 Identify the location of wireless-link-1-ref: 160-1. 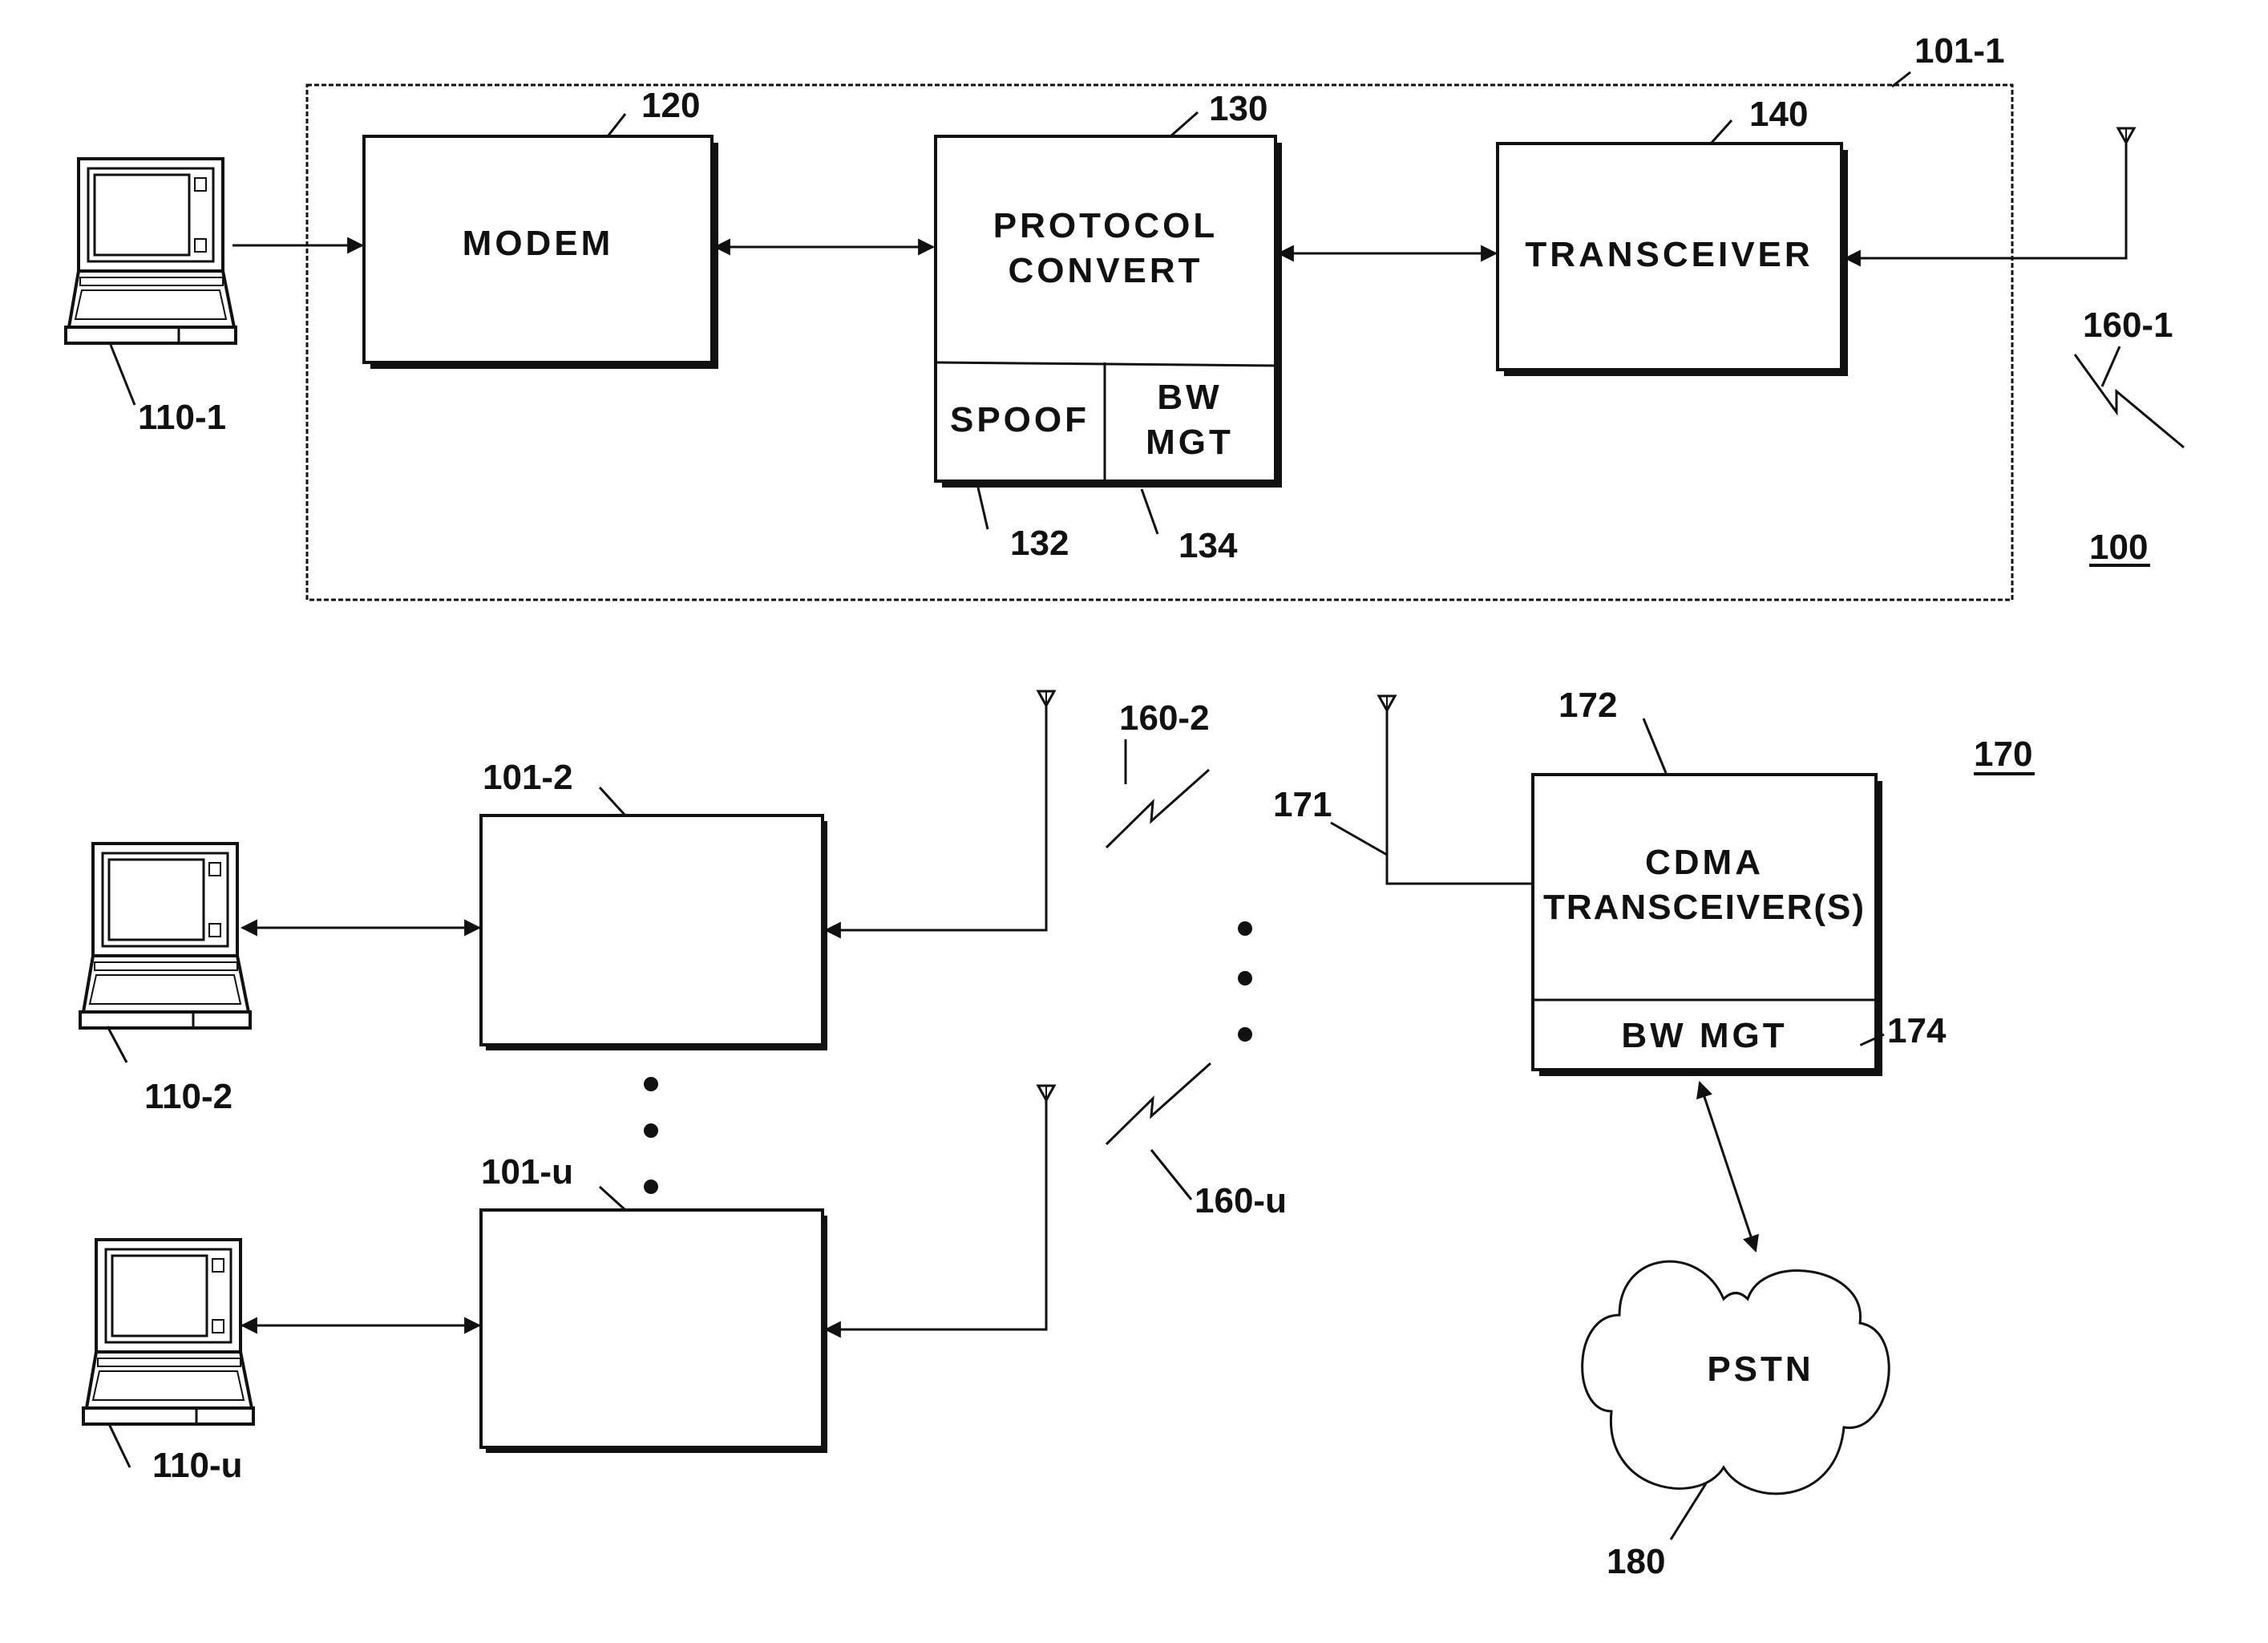
(2128, 325).